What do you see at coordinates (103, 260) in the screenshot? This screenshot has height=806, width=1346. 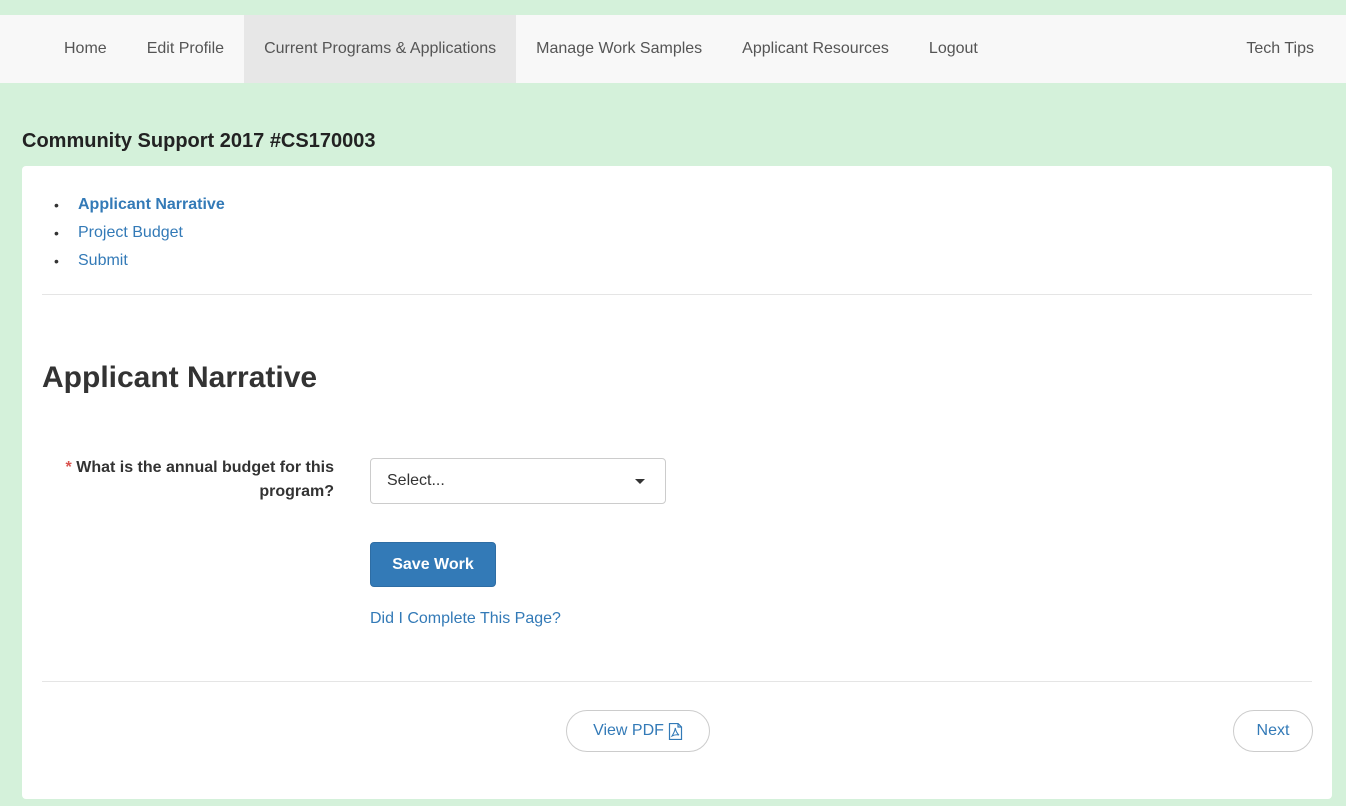 I see `section-link-submit: Submit` at bounding box center [103, 260].